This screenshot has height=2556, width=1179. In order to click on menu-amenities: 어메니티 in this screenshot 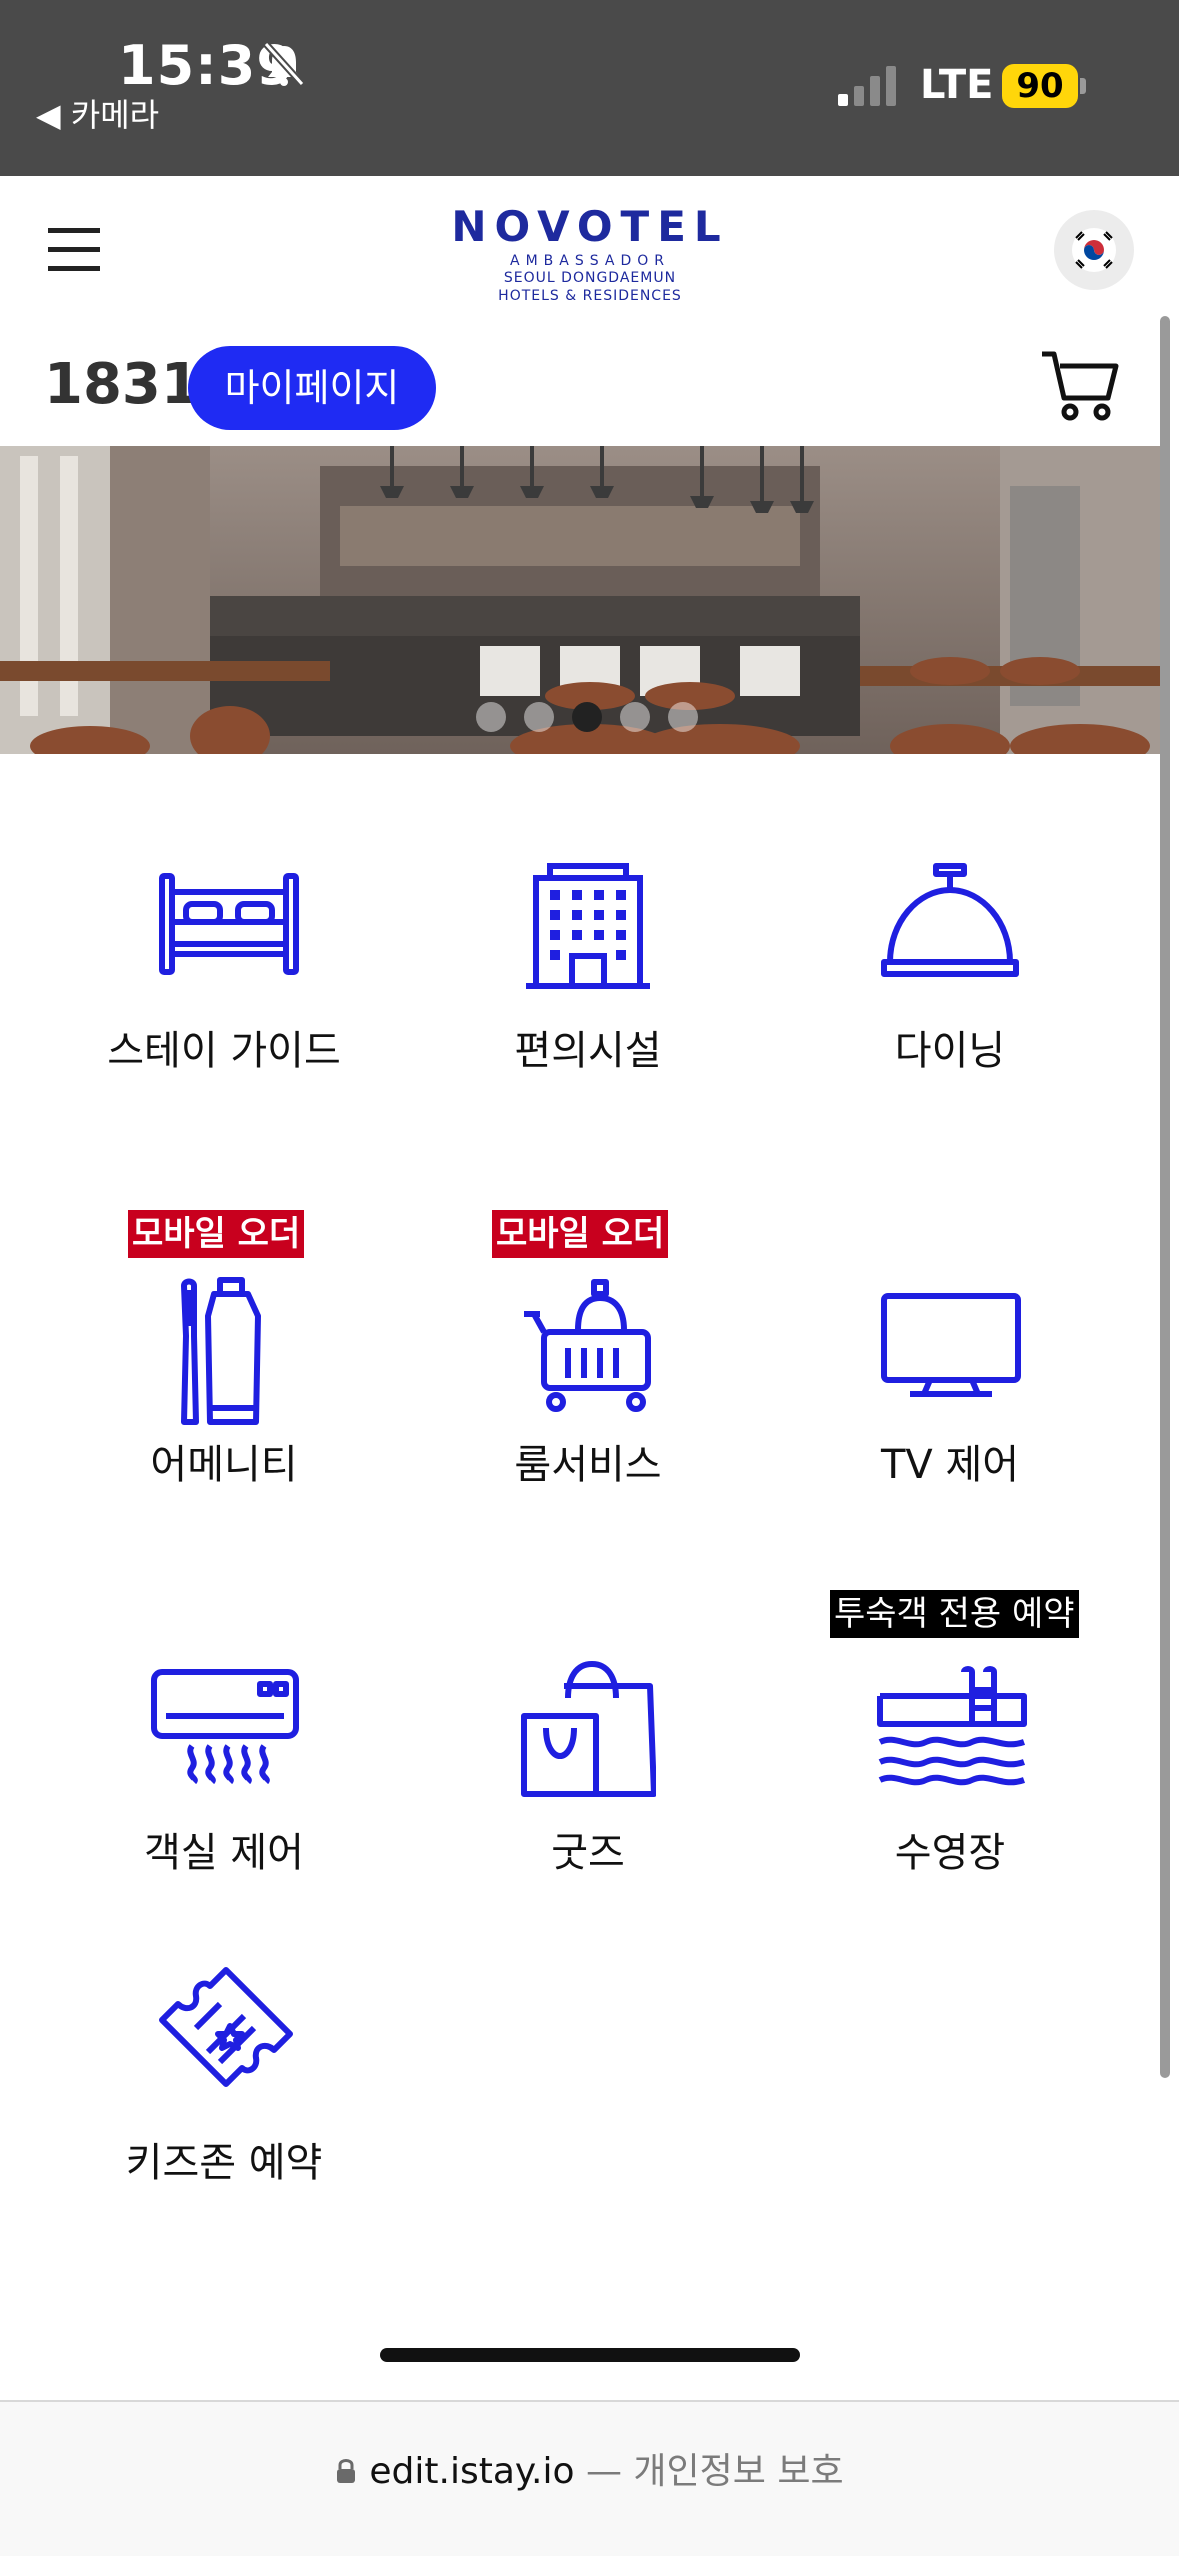, I will do `click(224, 1385)`.